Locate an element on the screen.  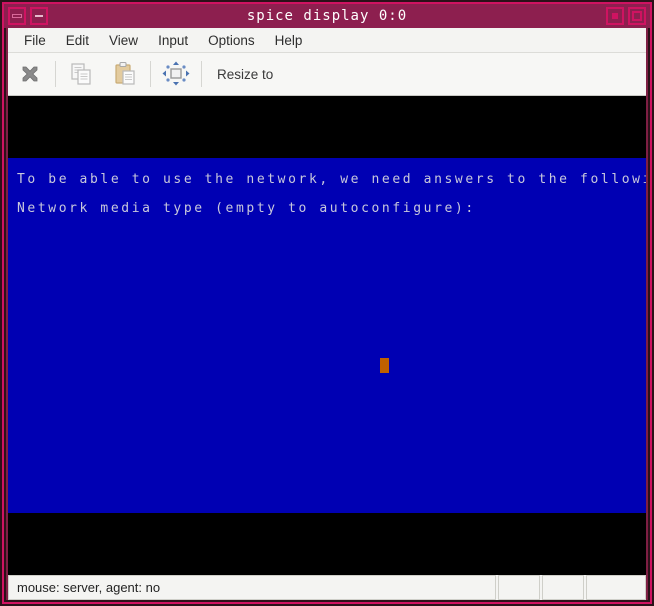
status-message: mouse: server, agent: no is located at coordinates (252, 587).